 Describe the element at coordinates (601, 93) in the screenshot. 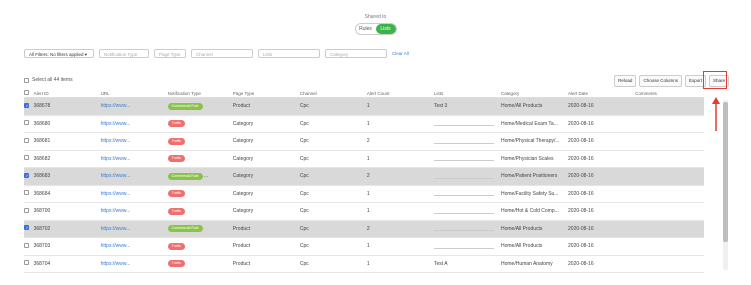

I see `header-alert-date: Alert Date` at that location.